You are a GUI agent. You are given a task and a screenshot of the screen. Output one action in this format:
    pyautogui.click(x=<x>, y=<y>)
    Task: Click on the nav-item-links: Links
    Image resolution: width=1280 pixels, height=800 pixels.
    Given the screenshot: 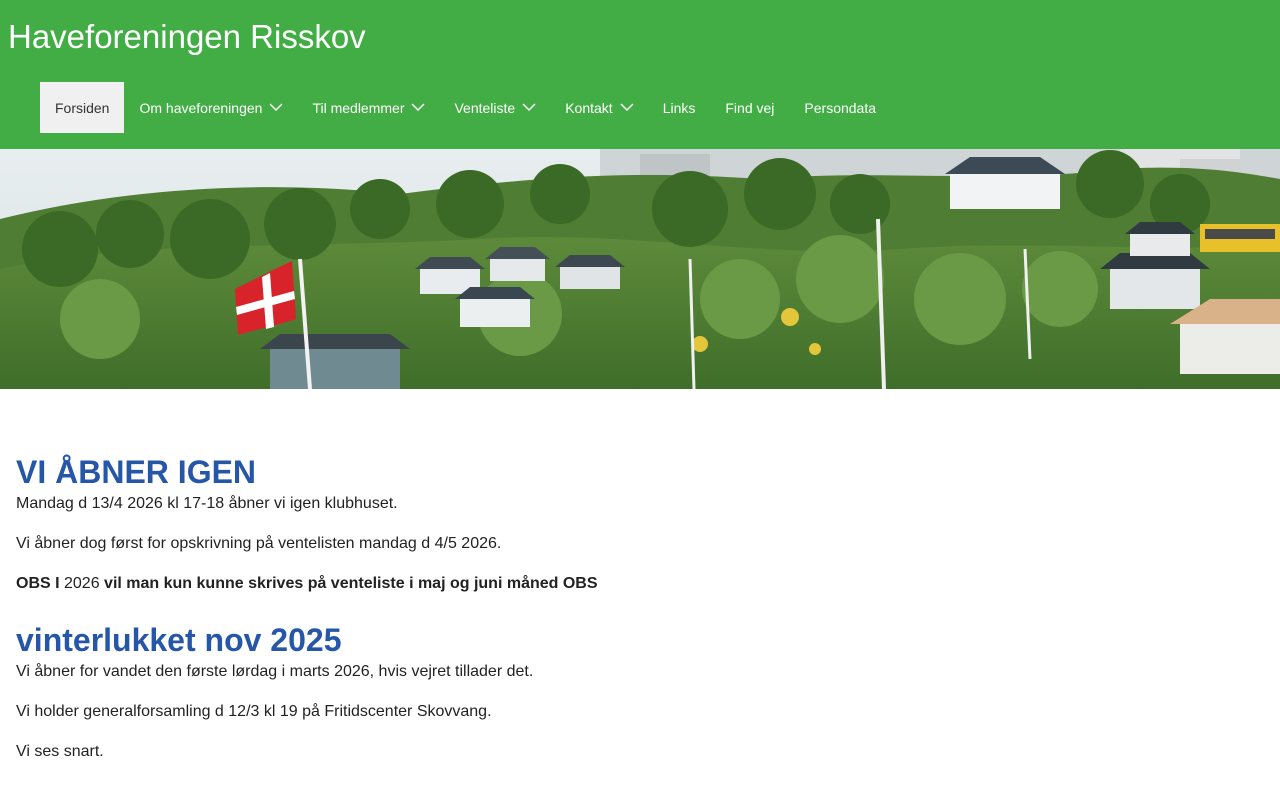 What is the action you would take?
    pyautogui.click(x=679, y=107)
    